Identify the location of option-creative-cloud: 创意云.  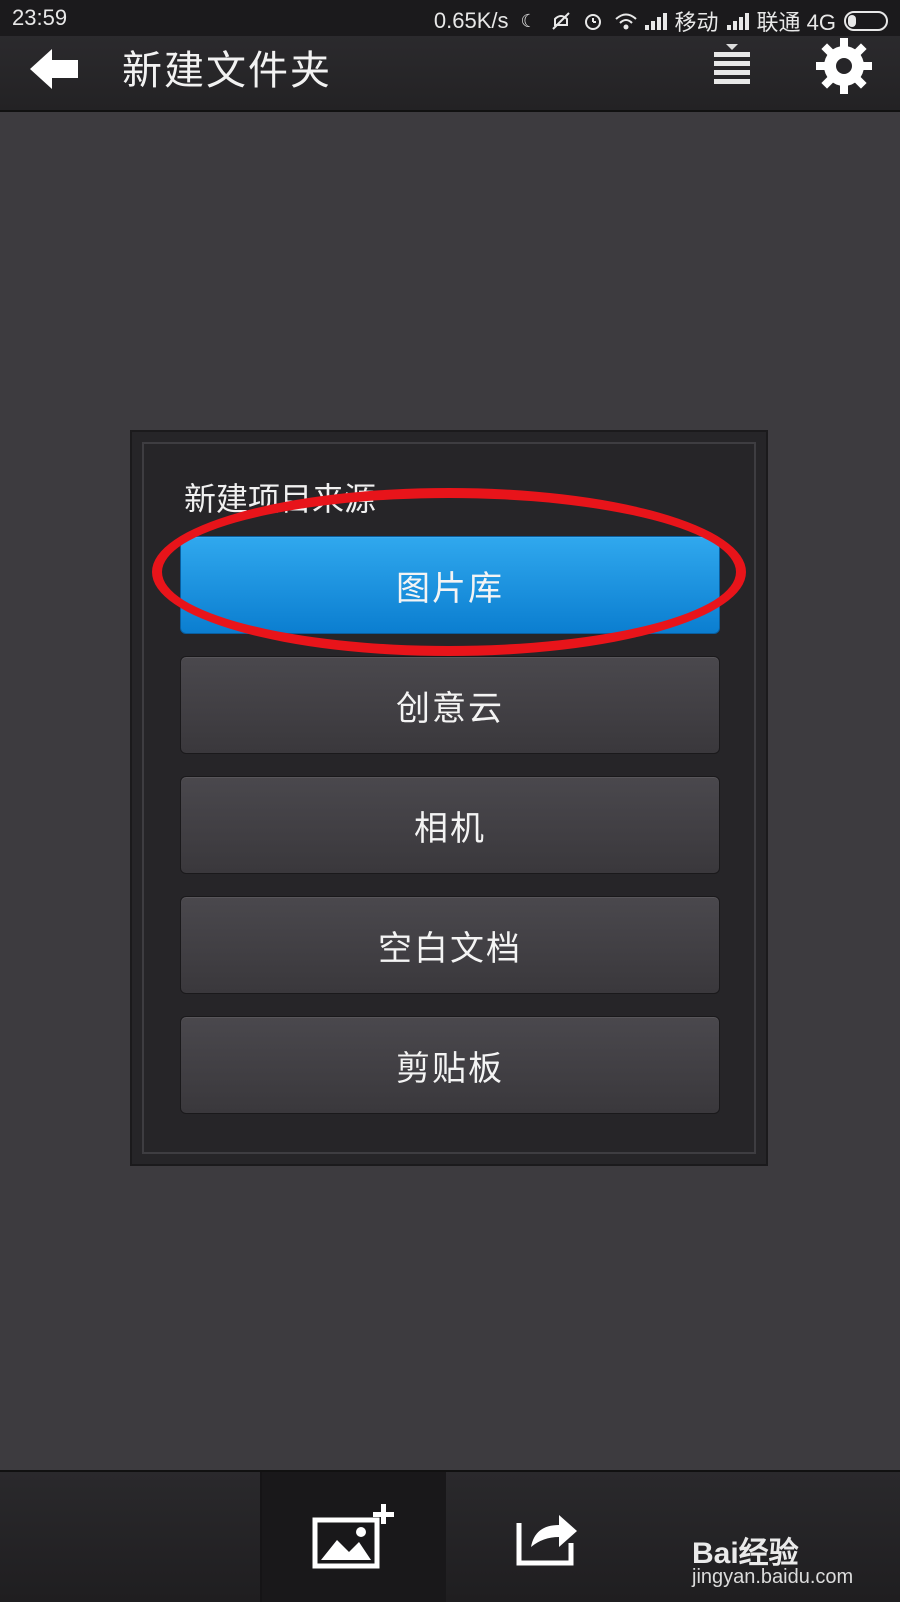
(450, 705).